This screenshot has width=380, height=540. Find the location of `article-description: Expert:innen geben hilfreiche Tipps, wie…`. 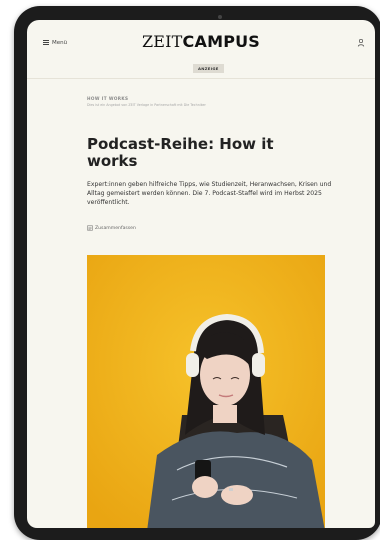

article-description: Expert:innen geben hilfreiche Tipps, wie… is located at coordinates (209, 193).